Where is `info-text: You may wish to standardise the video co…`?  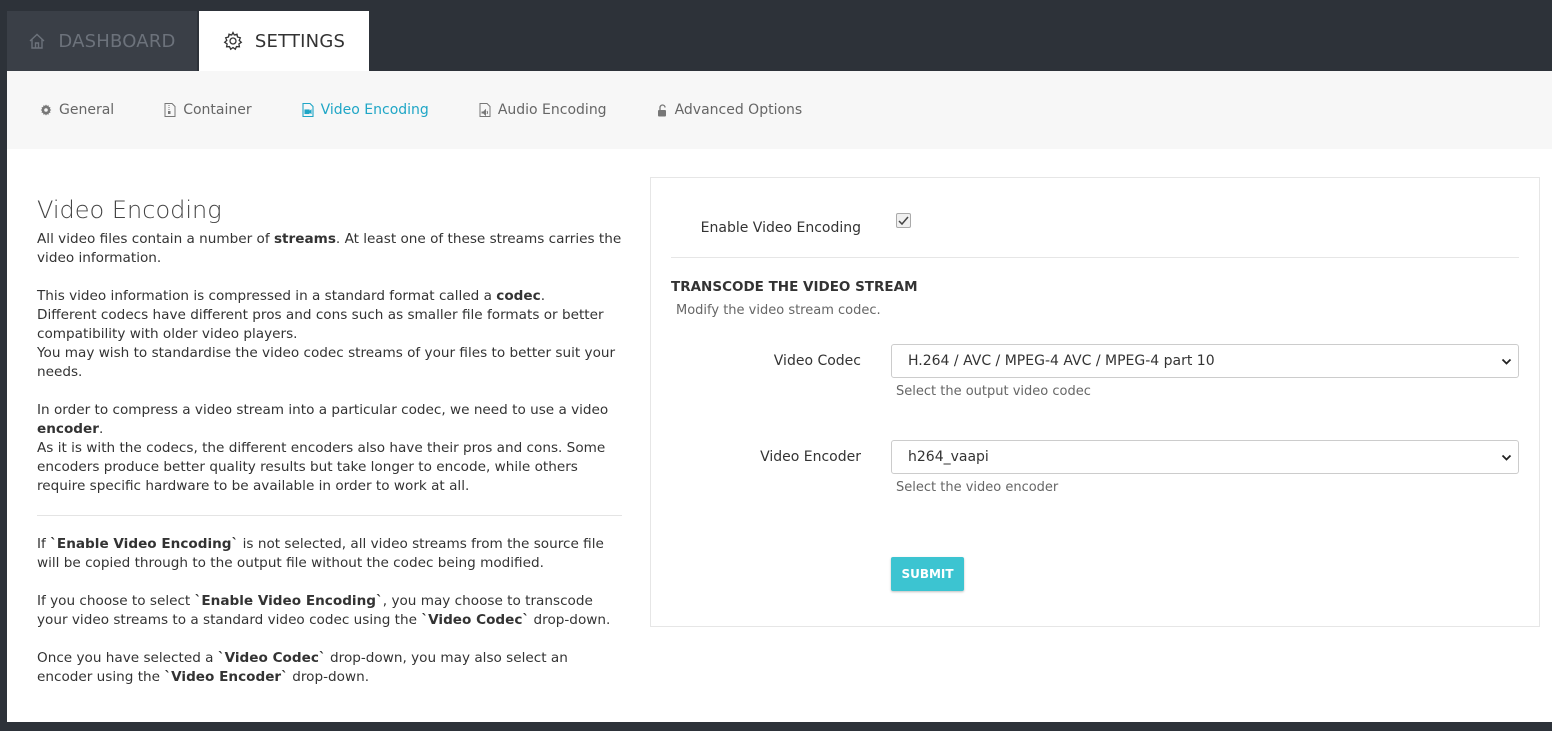 info-text: You may wish to standardise the video co… is located at coordinates (326, 362).